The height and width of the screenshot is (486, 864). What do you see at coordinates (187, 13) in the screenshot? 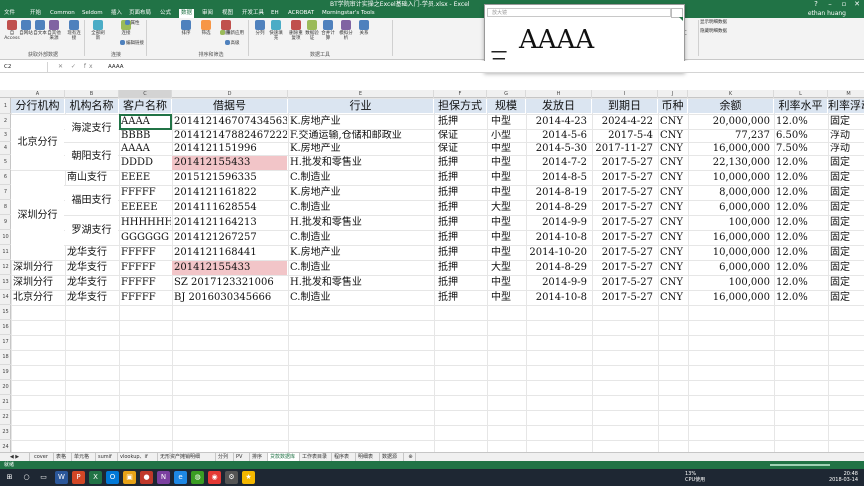
I see `ribbon-tab-7: 数据` at bounding box center [187, 13].